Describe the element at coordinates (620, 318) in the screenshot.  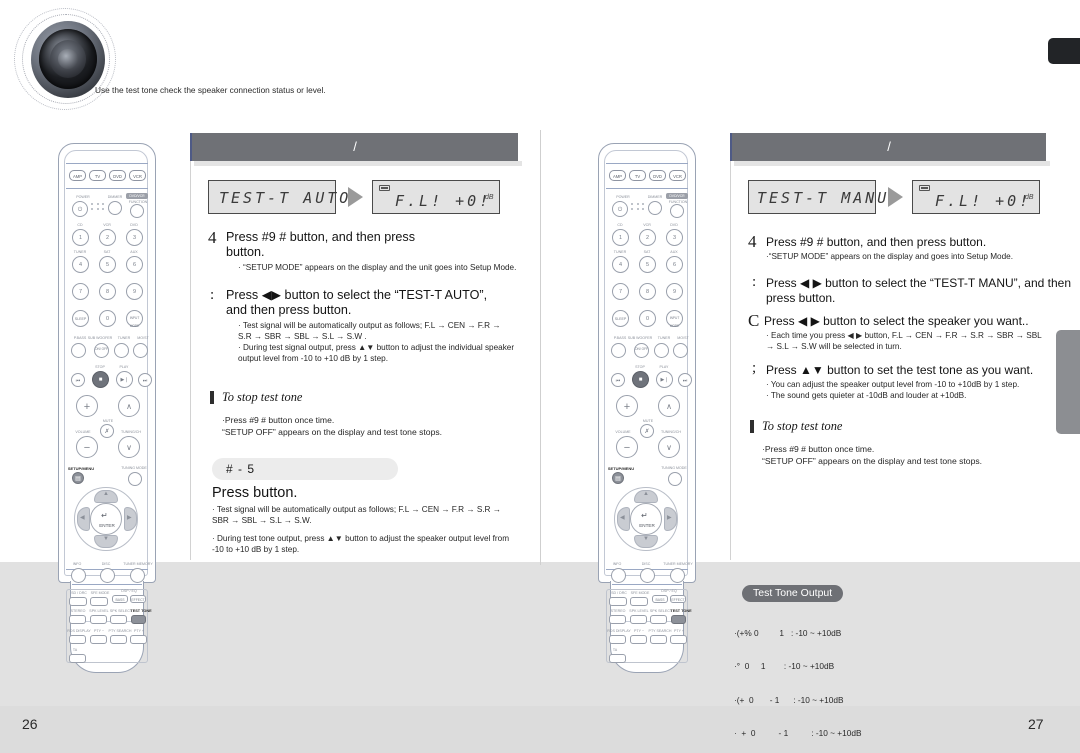
I see `right-sleep-button: SLEEP` at that location.